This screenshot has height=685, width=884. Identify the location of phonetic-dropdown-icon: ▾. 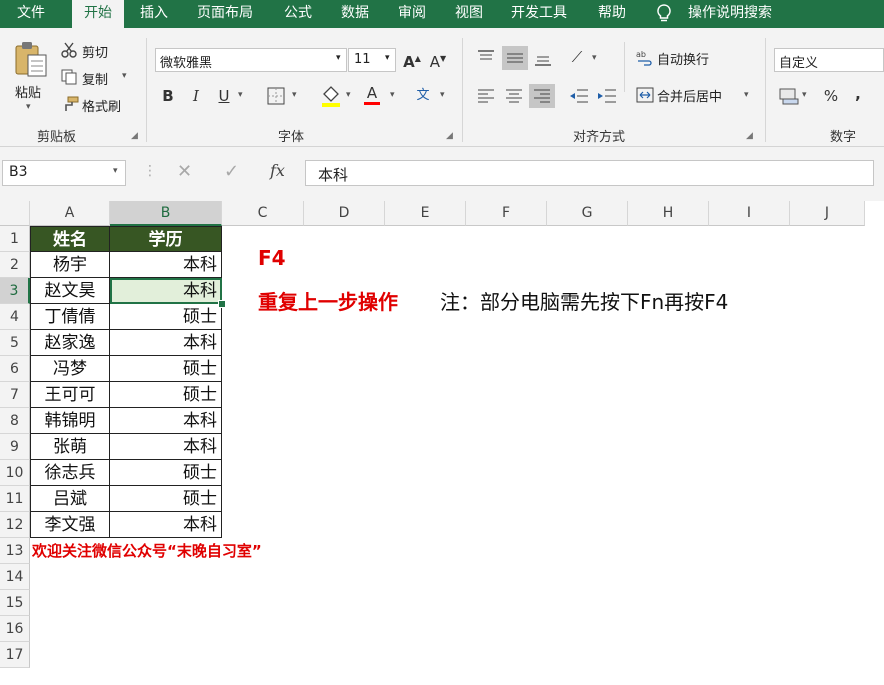
(442, 95).